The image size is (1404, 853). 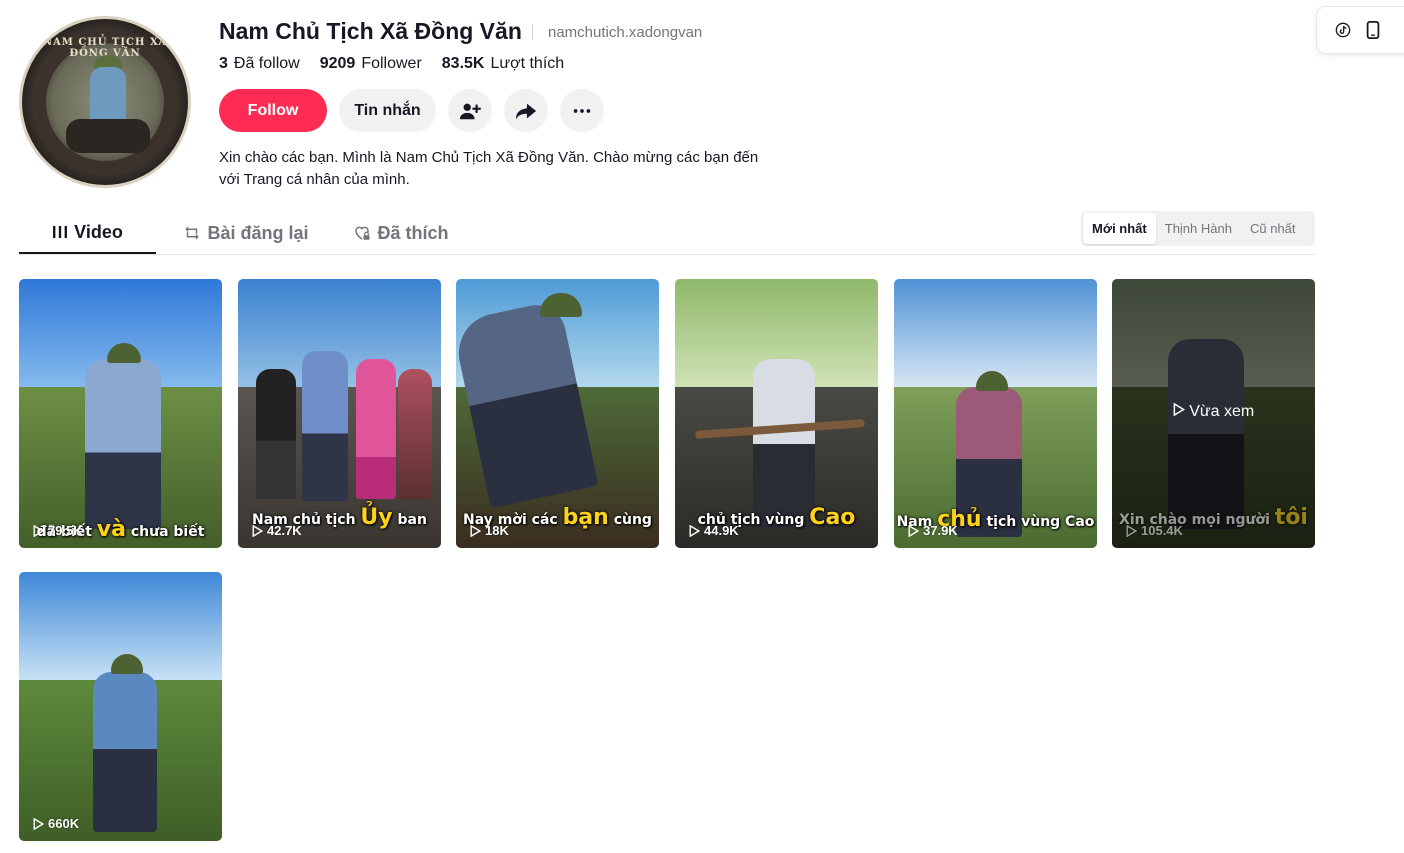 I want to click on repost-icon, so click(x=192, y=233).